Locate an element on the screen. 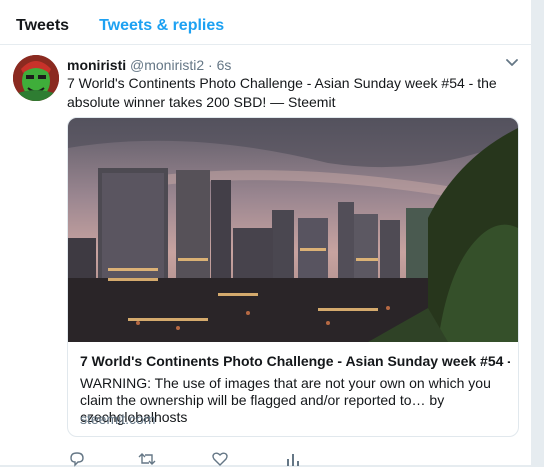  tweet-header: moniristi @moniristi2 · 6s is located at coordinates (149, 65).